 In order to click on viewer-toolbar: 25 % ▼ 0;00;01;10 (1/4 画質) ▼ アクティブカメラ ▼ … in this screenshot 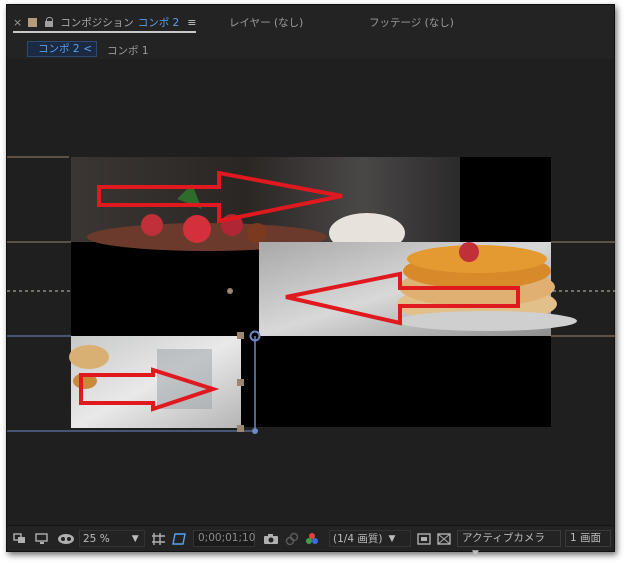, I will do `click(310, 542)`.